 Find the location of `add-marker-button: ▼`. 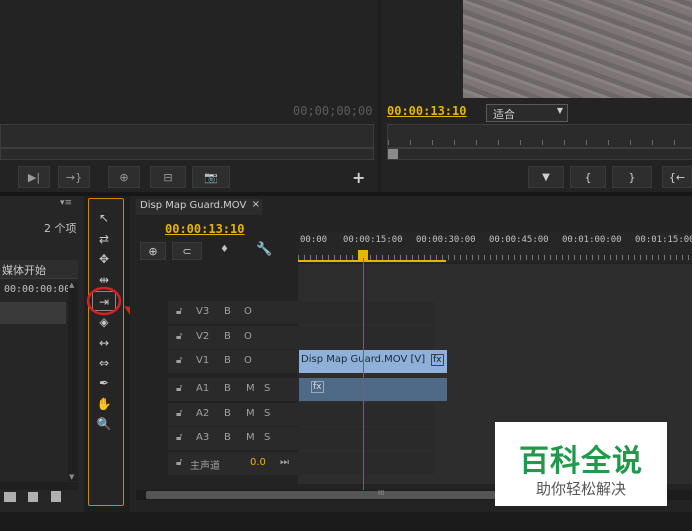

add-marker-button: ▼ is located at coordinates (546, 177).